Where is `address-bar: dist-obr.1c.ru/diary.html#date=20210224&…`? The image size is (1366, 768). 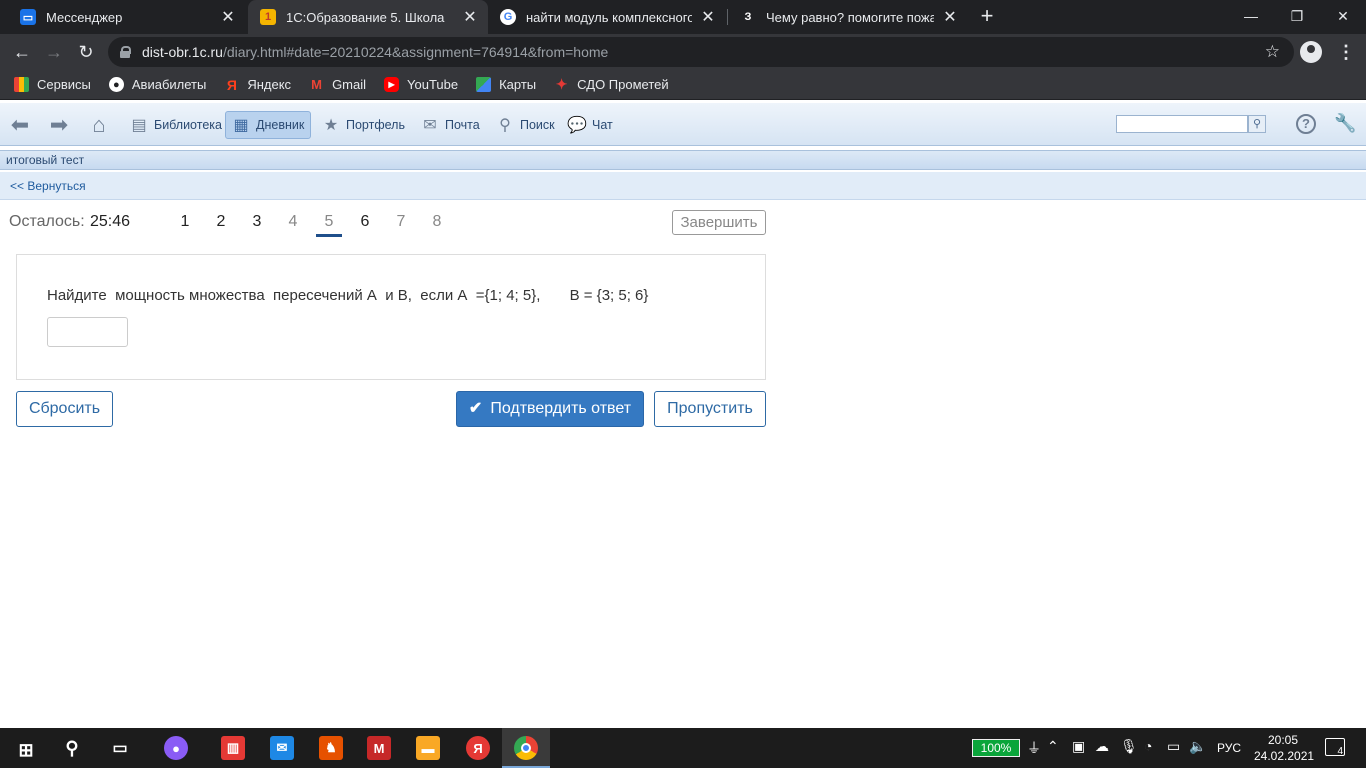
address-bar: dist-obr.1c.ru/diary.html#date=20210224&… is located at coordinates (701, 52).